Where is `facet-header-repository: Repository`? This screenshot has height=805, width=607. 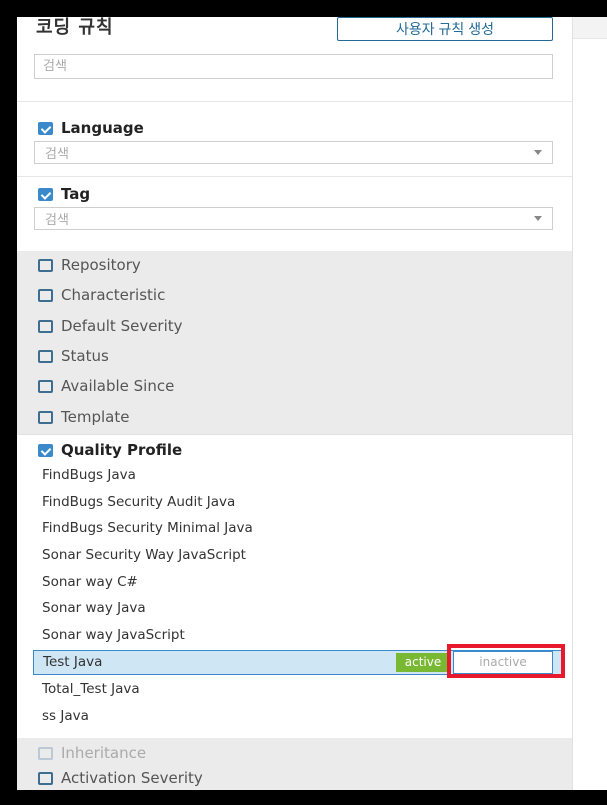 facet-header-repository: Repository is located at coordinates (89, 265).